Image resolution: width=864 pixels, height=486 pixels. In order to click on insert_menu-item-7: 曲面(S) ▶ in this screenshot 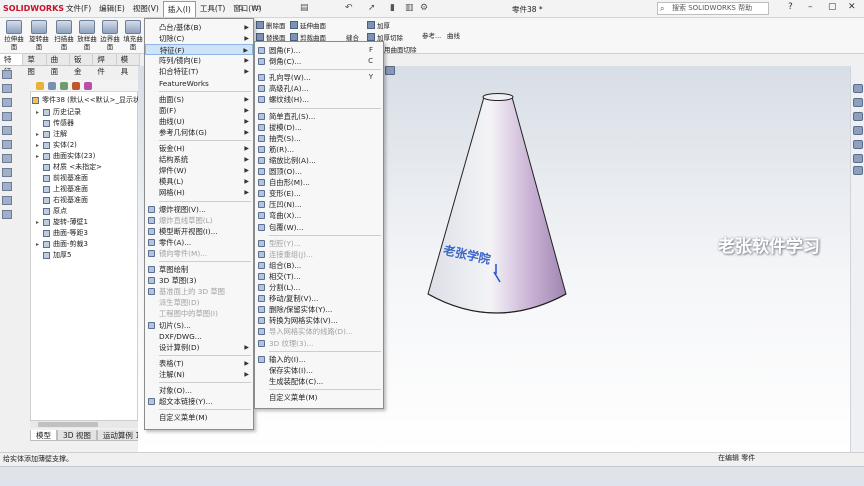, I will do `click(199, 99)`.